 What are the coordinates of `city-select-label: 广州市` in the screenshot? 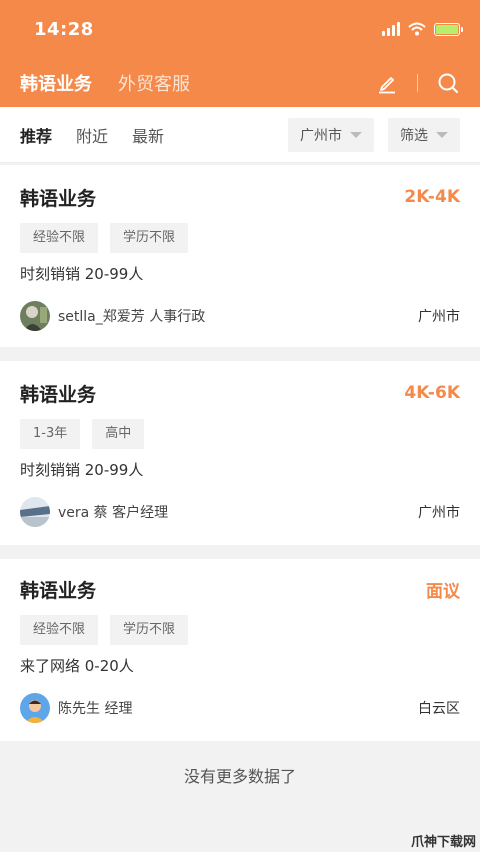 It's located at (321, 135).